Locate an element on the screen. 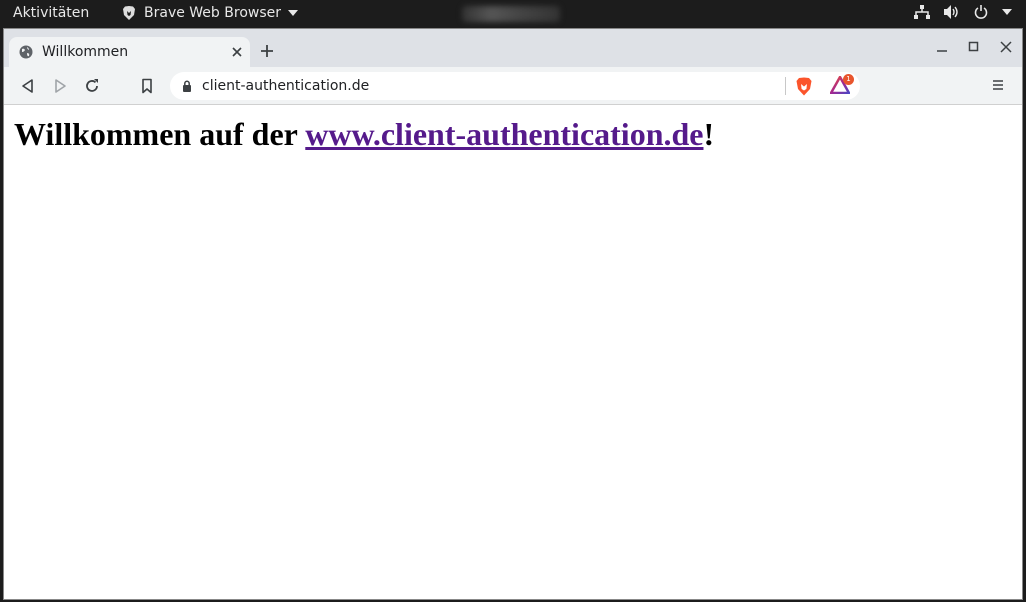  window-close-icon is located at coordinates (1006, 47).